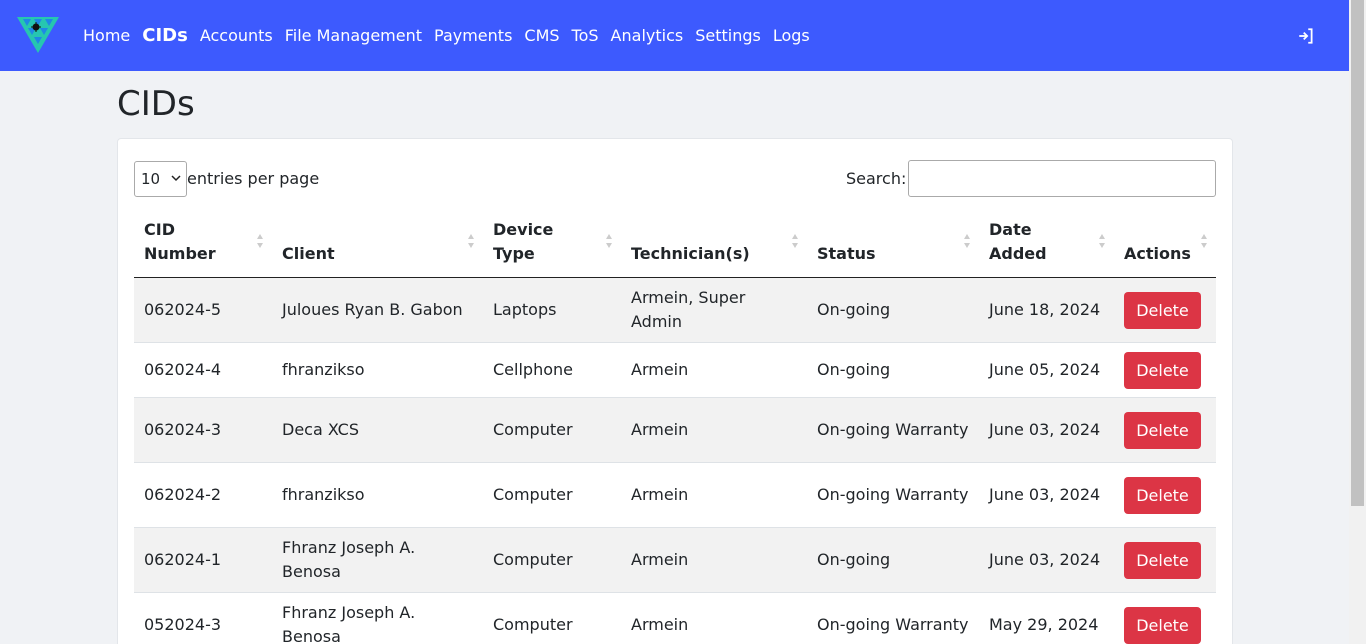 The width and height of the screenshot is (1366, 644). What do you see at coordinates (1357, 253) in the screenshot?
I see `scrollbar-thumb` at bounding box center [1357, 253].